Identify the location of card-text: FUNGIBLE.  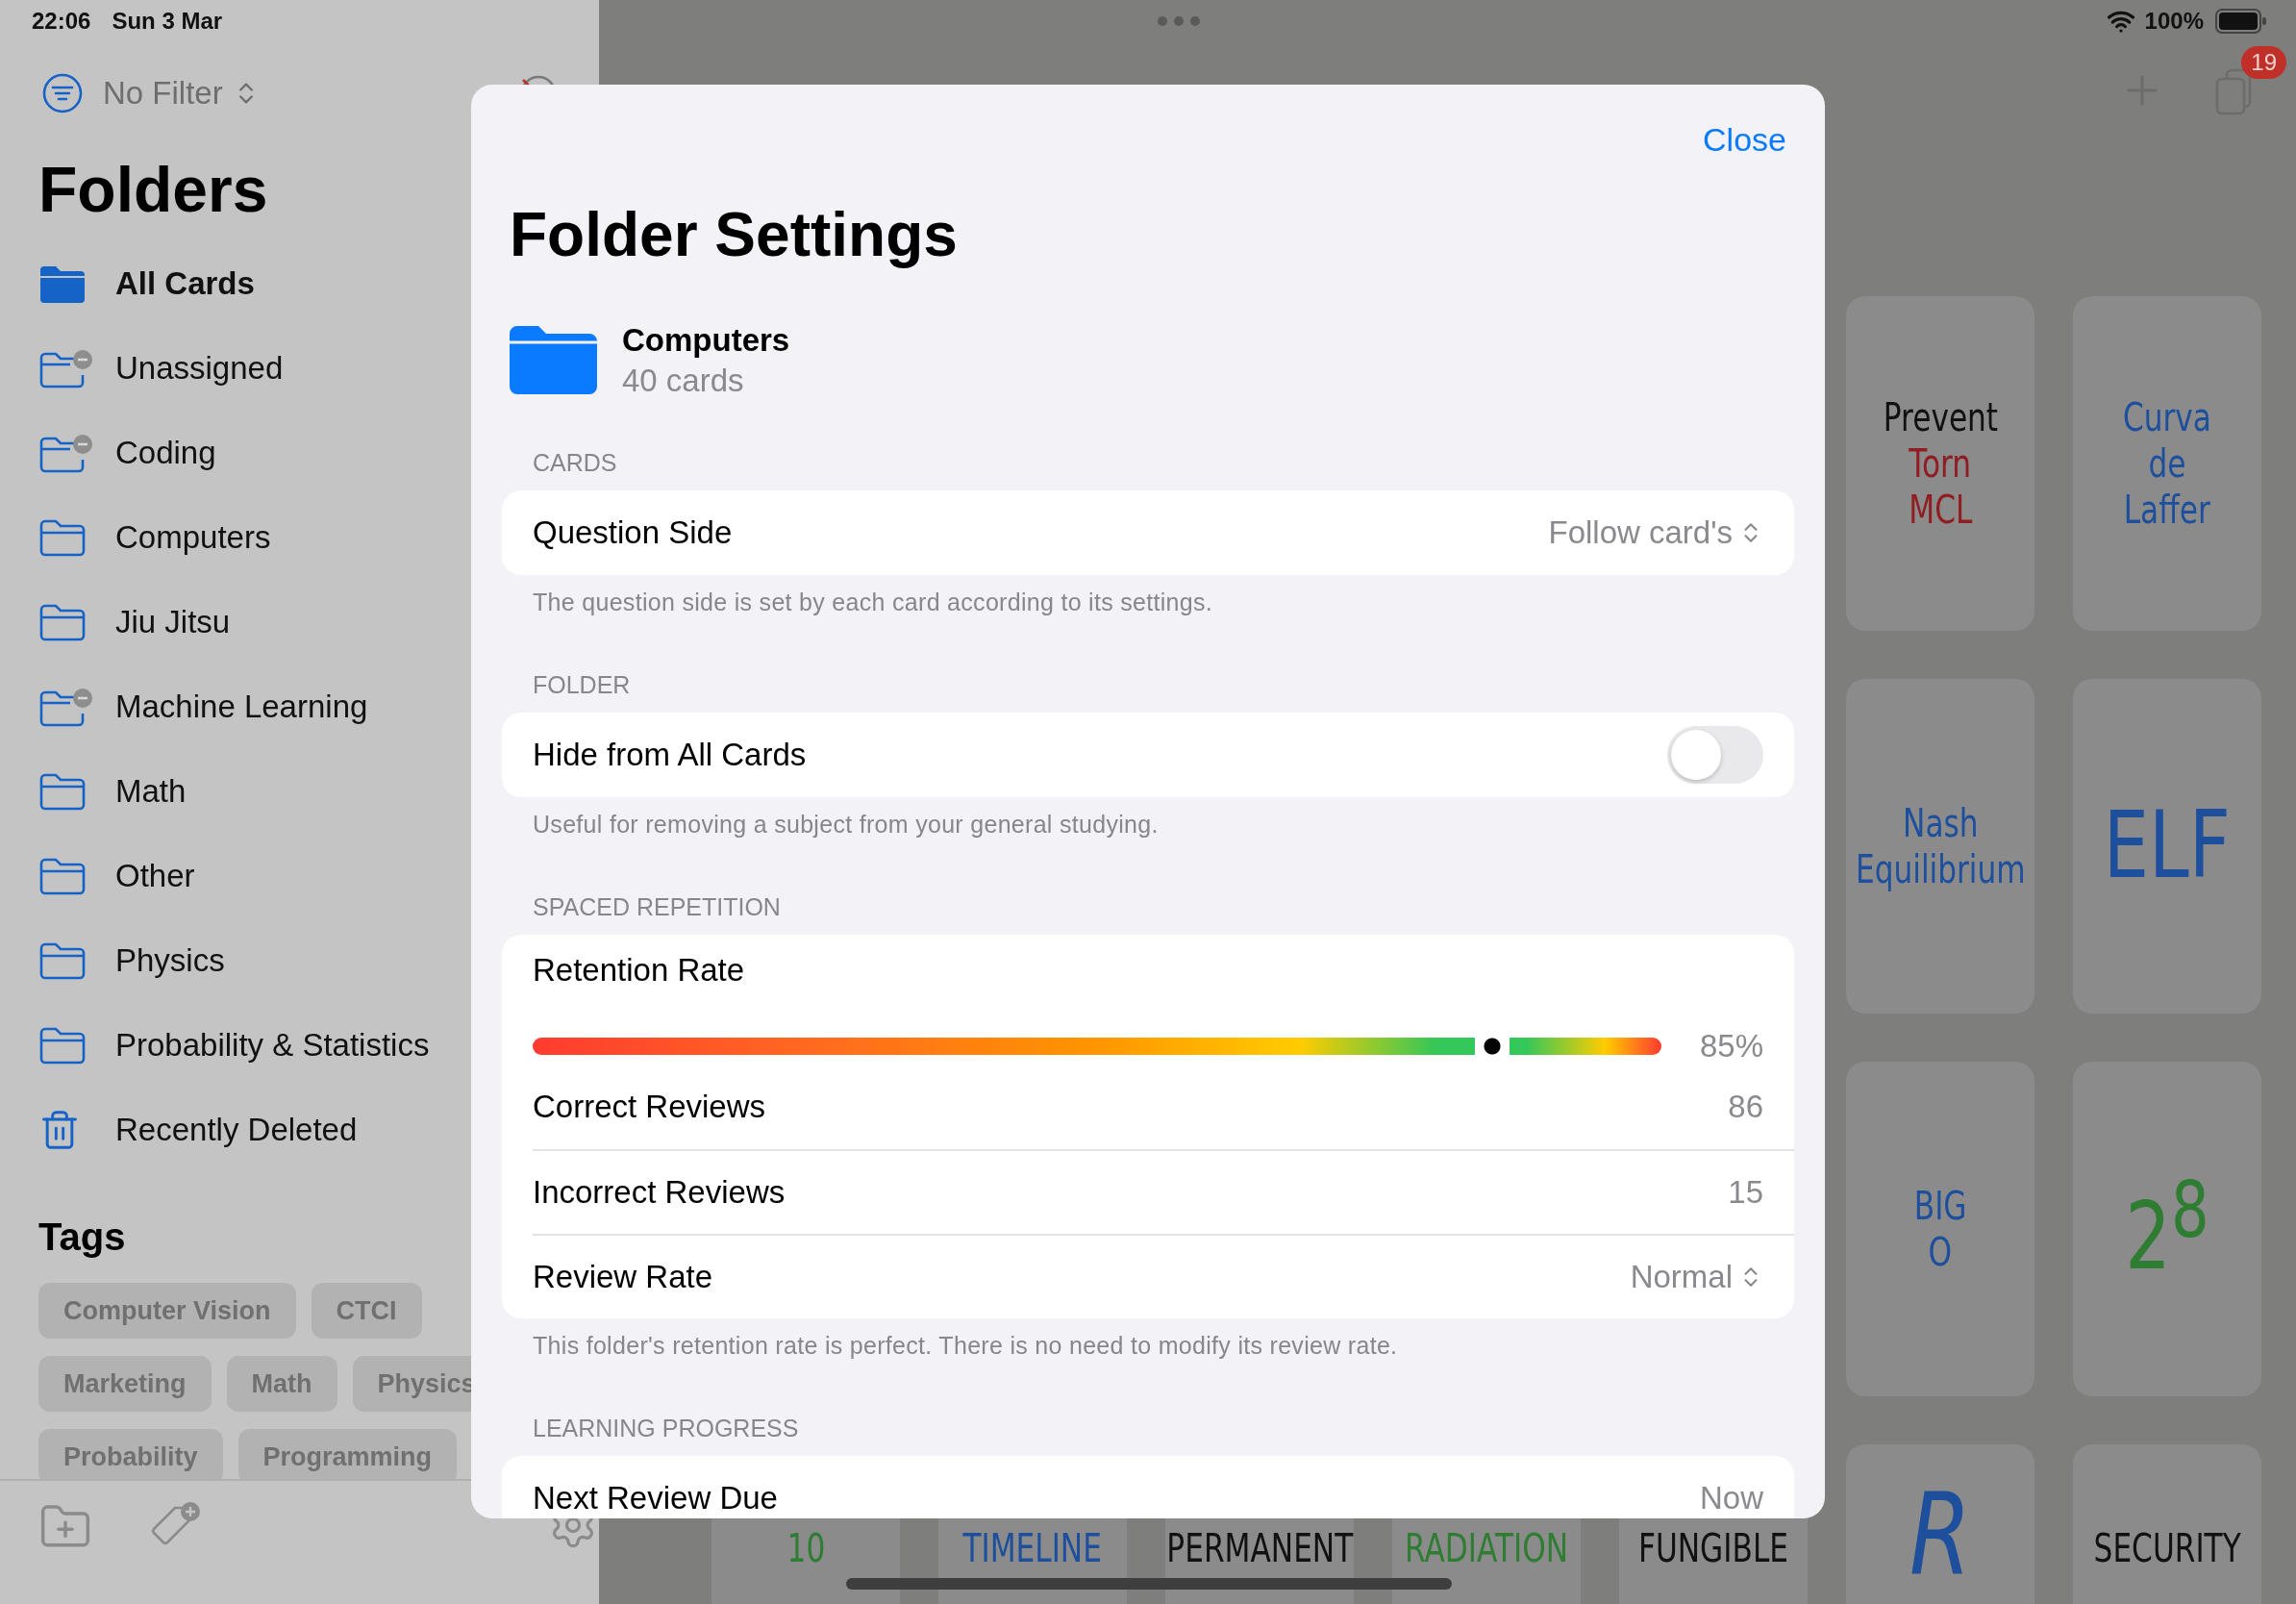
(1713, 1548).